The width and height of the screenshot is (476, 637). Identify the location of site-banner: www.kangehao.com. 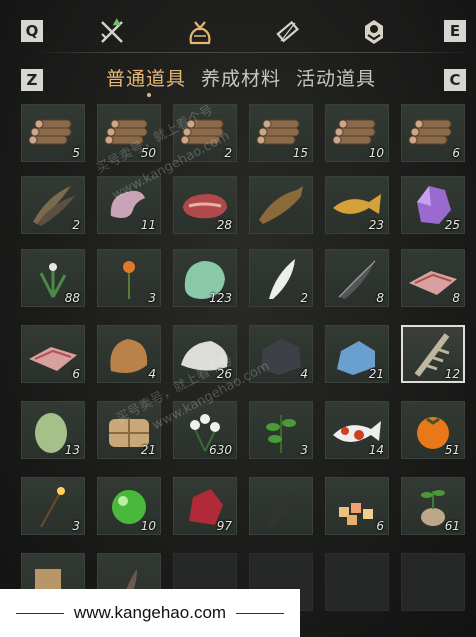
(150, 613).